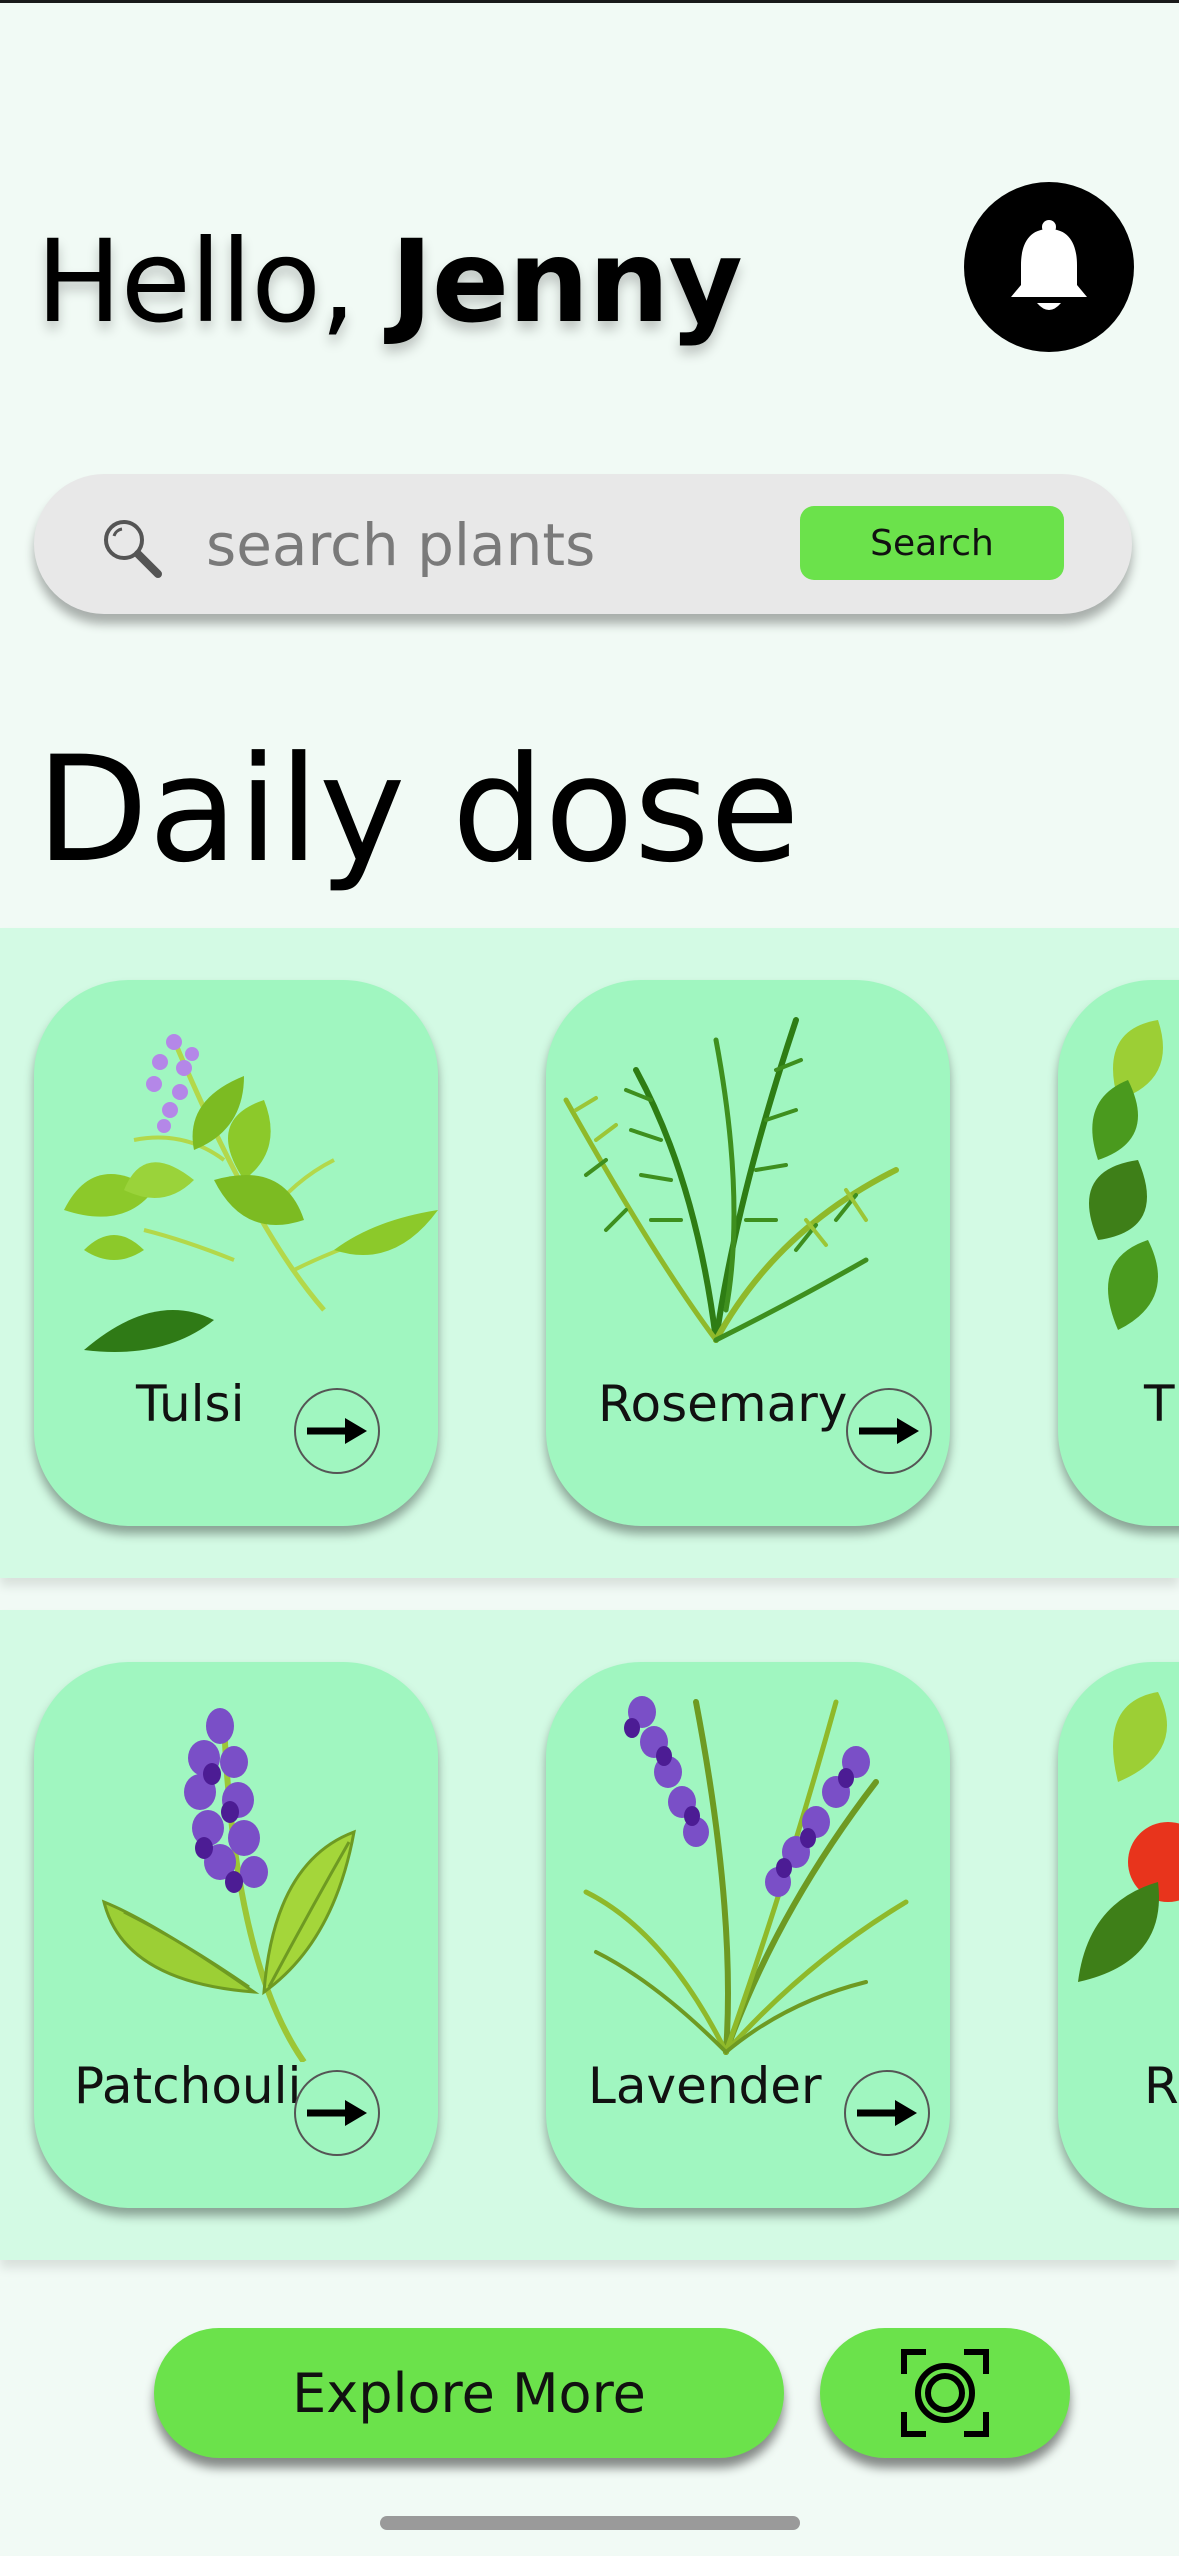 The image size is (1179, 2556). I want to click on home-indicator, so click(590, 2523).